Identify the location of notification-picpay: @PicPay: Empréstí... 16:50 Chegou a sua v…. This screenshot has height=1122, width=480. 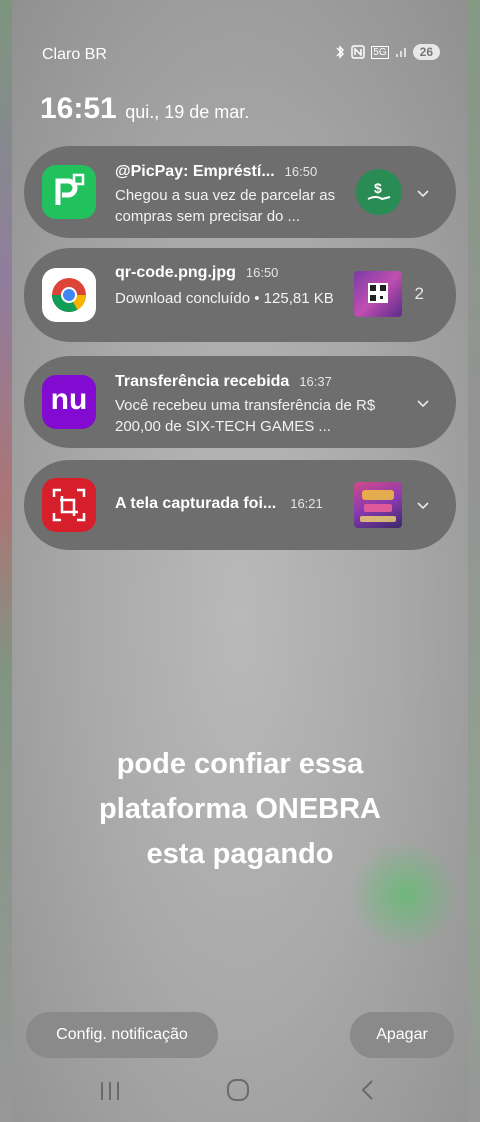
(240, 192).